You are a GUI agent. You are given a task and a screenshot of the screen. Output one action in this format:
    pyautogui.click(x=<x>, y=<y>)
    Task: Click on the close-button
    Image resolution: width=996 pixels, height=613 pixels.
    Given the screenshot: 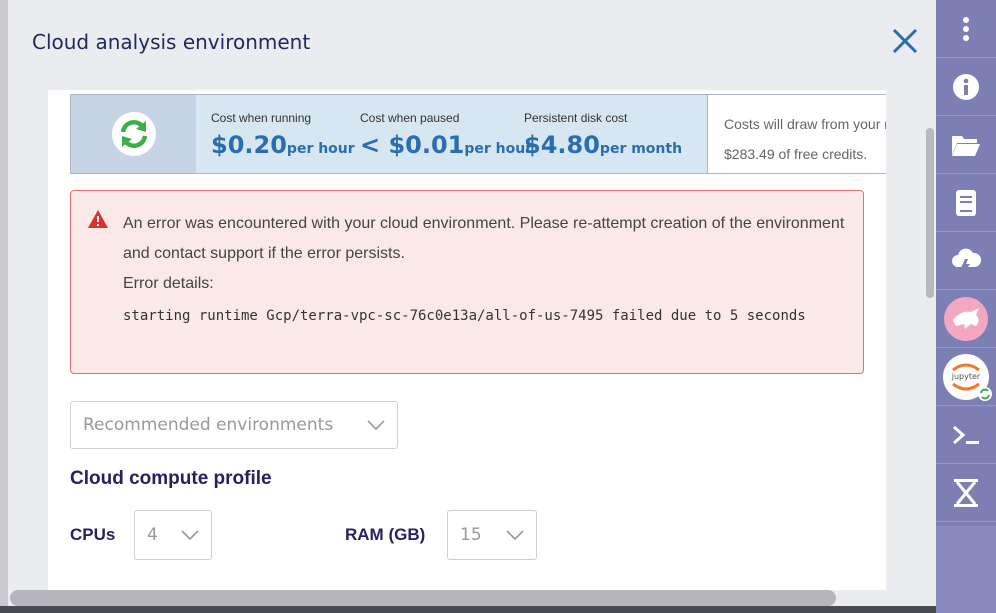 What is the action you would take?
    pyautogui.click(x=905, y=41)
    